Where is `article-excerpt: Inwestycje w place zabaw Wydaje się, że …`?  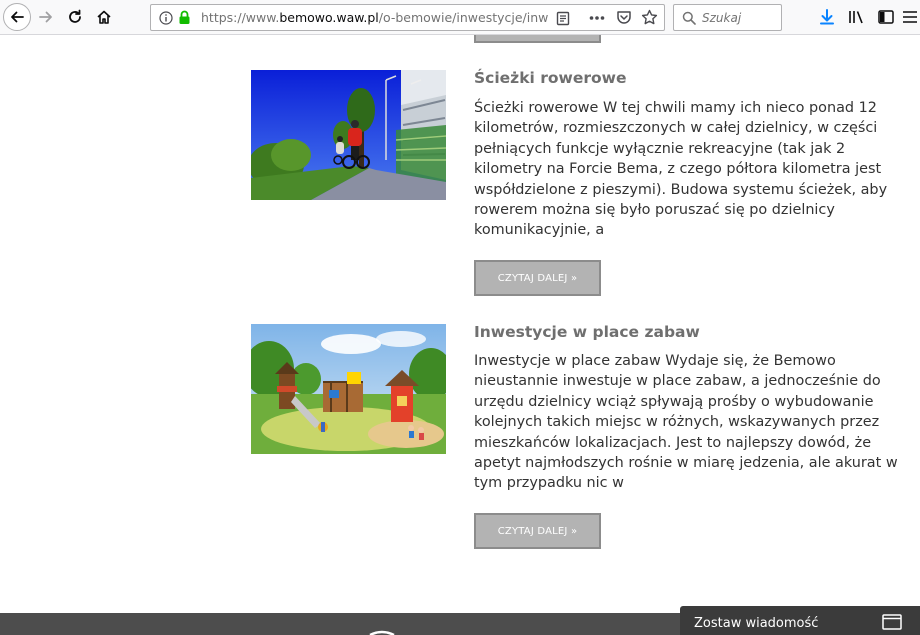 article-excerpt: Inwestycje w place zabaw Wydaje się, że … is located at coordinates (686, 422).